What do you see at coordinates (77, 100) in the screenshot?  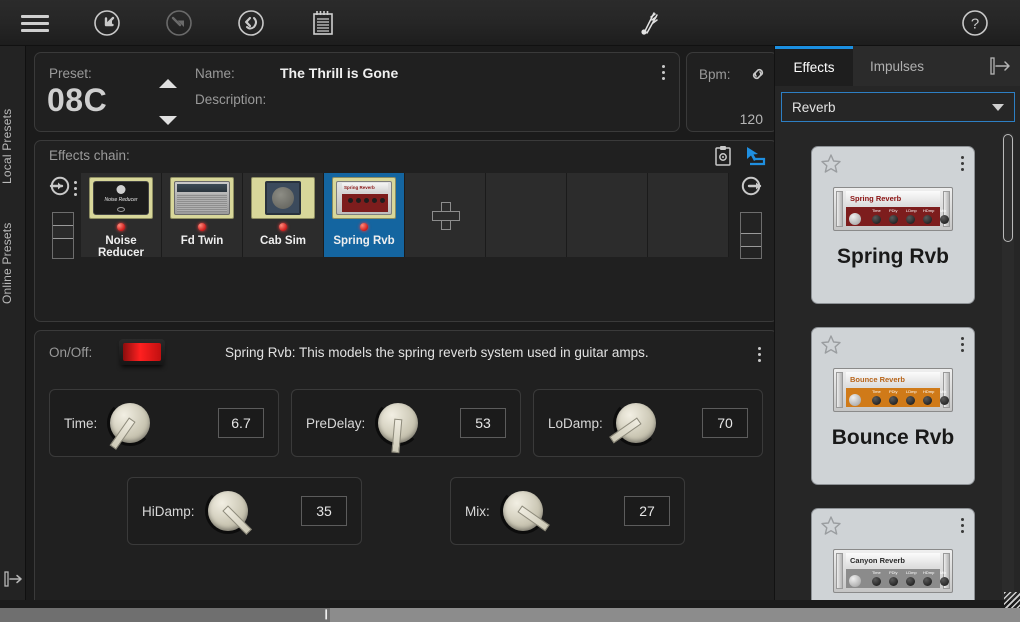 I see `preset-number: 08C` at bounding box center [77, 100].